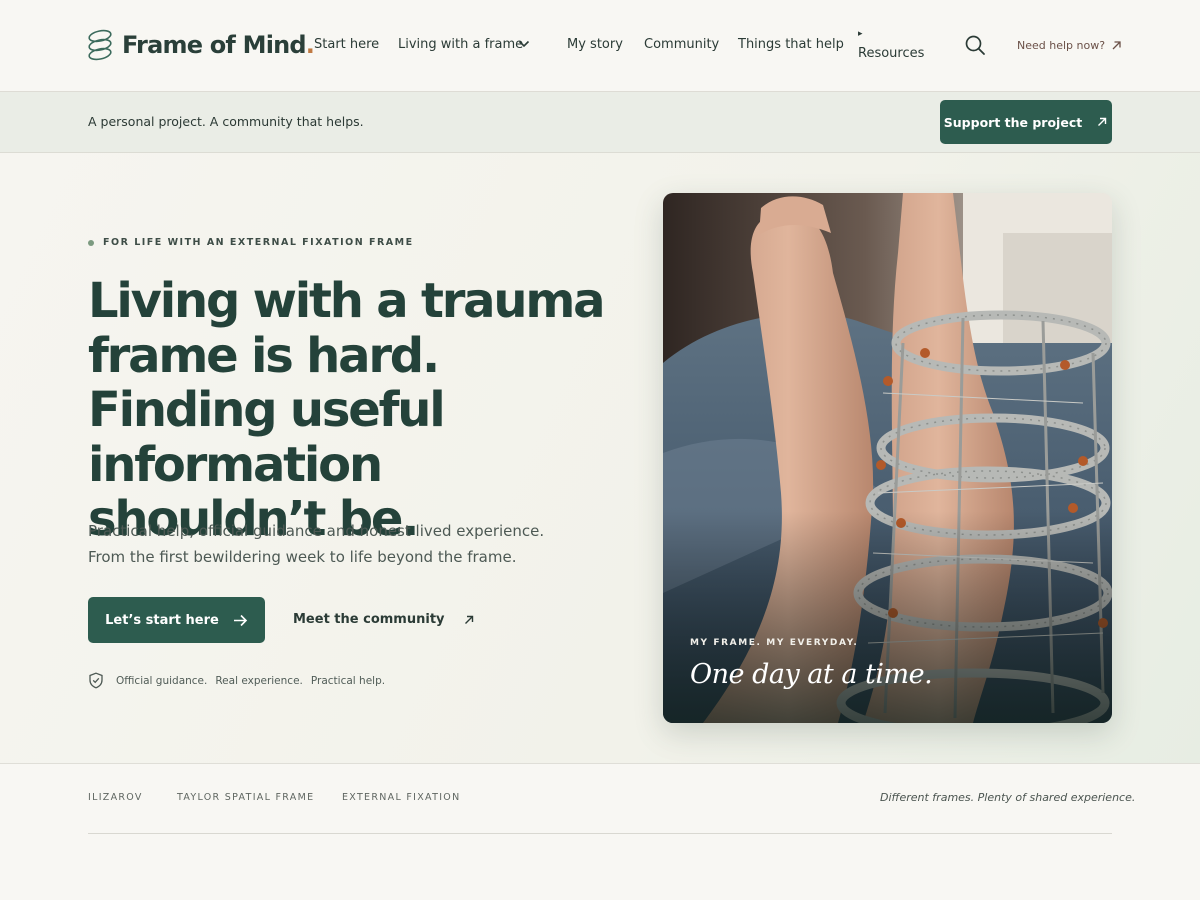 Image resolution: width=1200 pixels, height=900 pixels. Describe the element at coordinates (100, 45) in the screenshot. I see `logo-mark-icon` at that location.